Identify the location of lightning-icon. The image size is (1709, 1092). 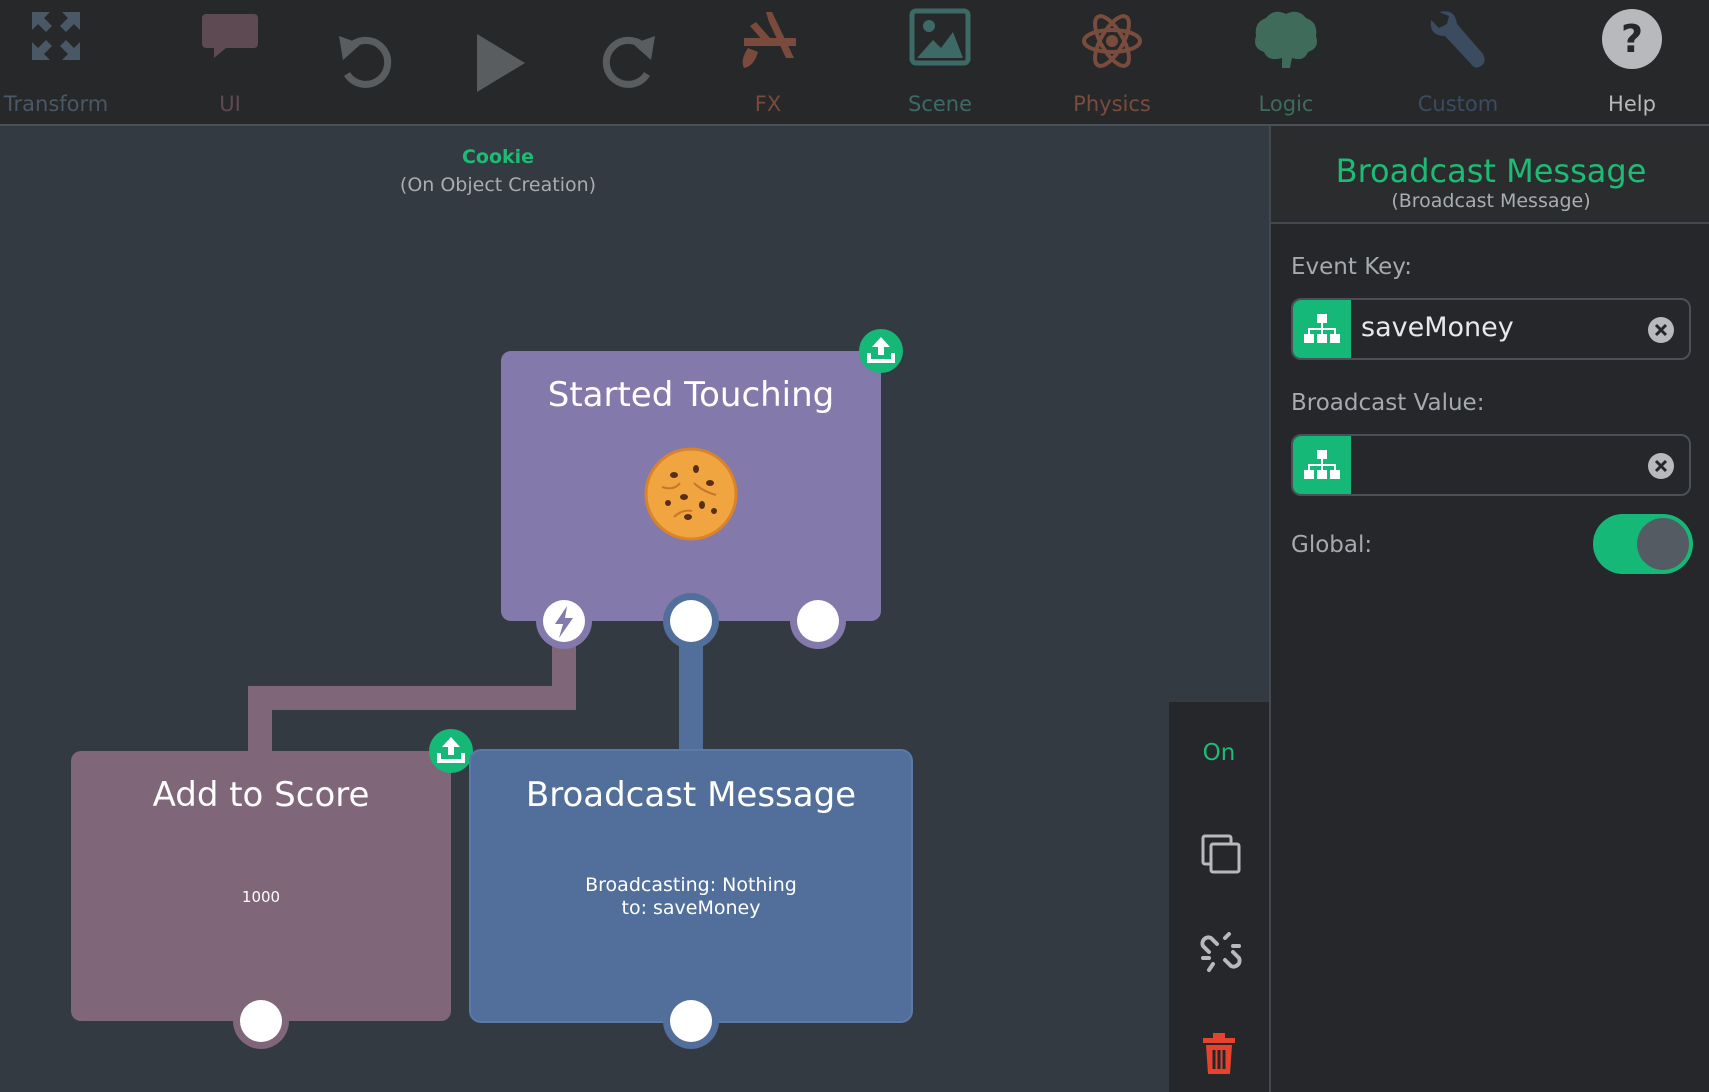
(564, 622).